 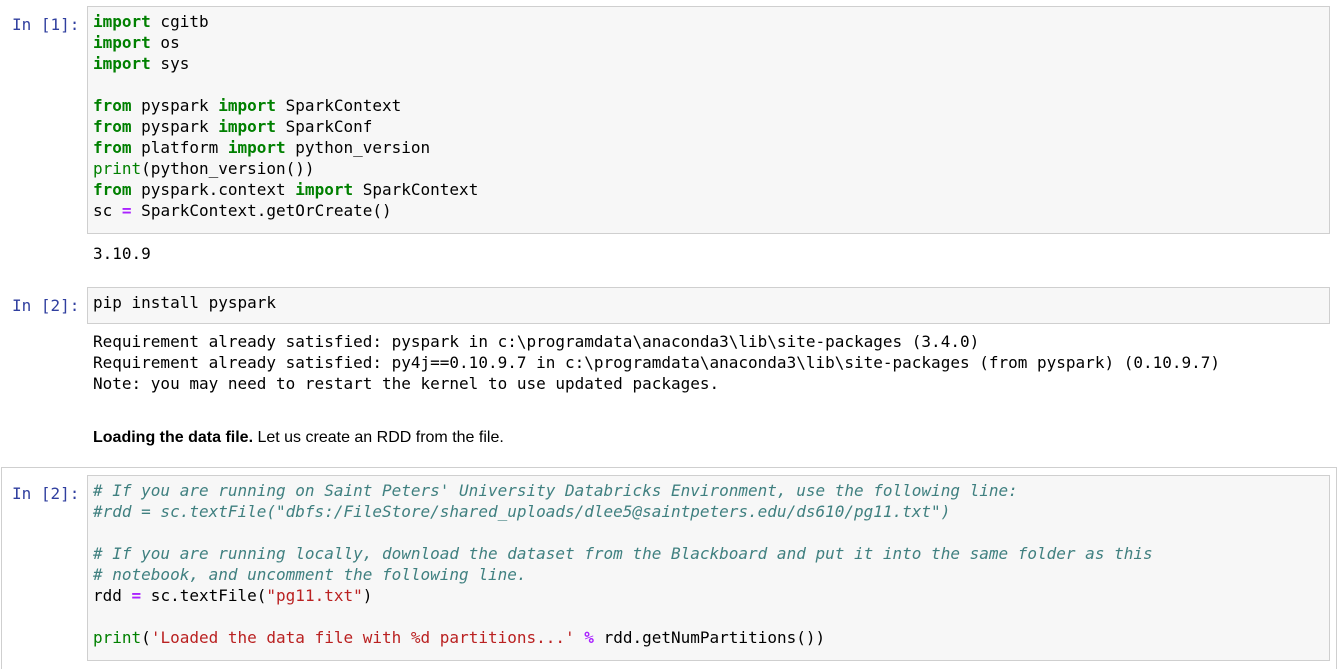 I want to click on code-string: "pg11.txt", so click(x=314, y=595).